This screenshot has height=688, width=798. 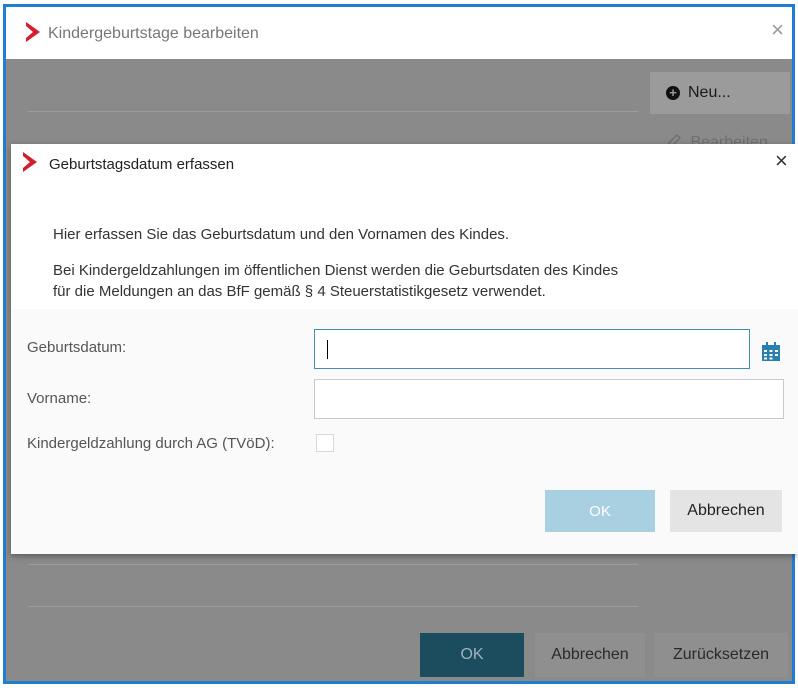 I want to click on calendar-icon, so click(x=771, y=352).